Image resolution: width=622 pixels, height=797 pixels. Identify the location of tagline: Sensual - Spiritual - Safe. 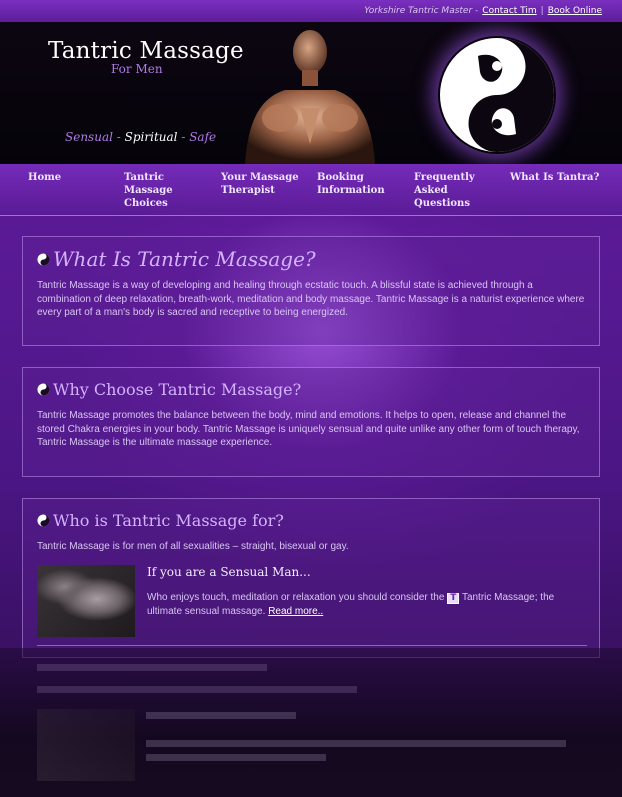
(140, 137).